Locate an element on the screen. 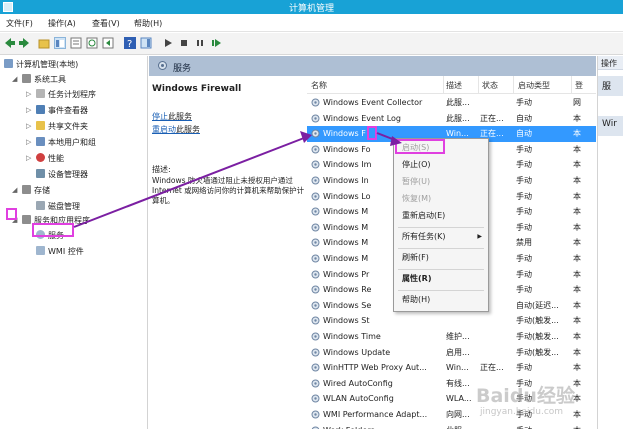  annotation-arrows is located at coordinates (237, 179).